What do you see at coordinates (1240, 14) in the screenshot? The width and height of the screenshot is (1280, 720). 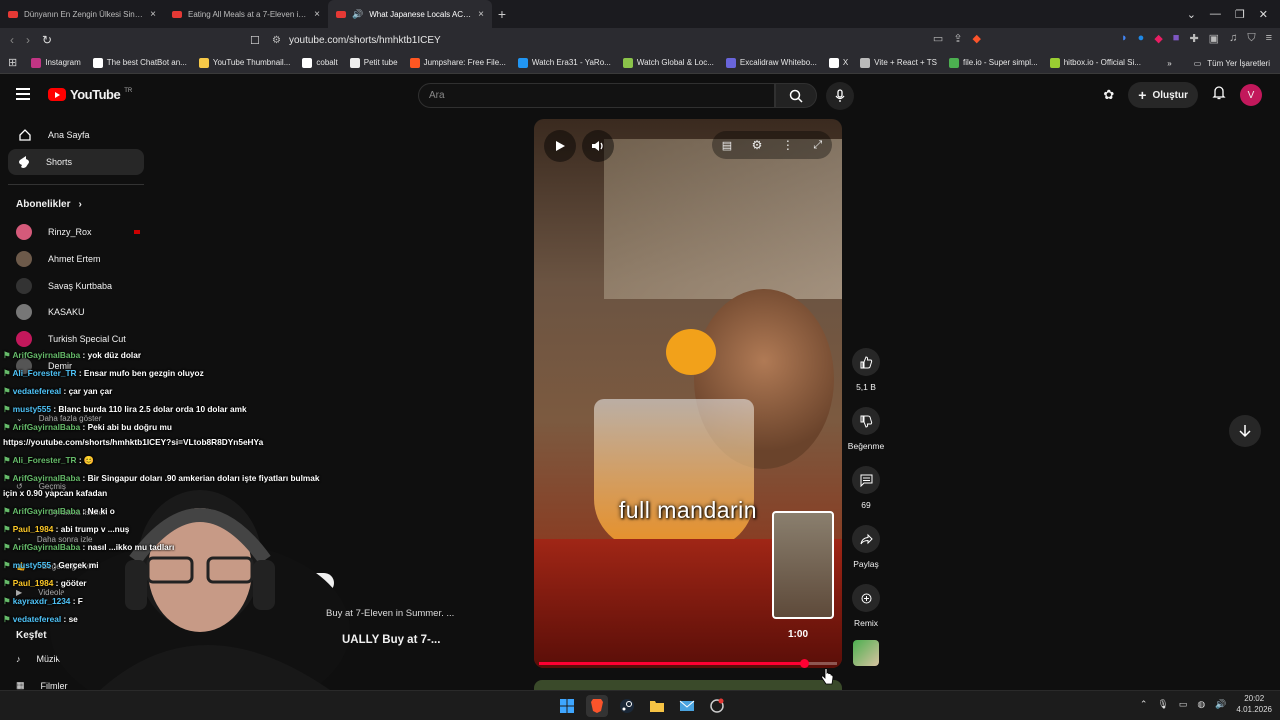 I see `maximize-icon: ❐` at bounding box center [1240, 14].